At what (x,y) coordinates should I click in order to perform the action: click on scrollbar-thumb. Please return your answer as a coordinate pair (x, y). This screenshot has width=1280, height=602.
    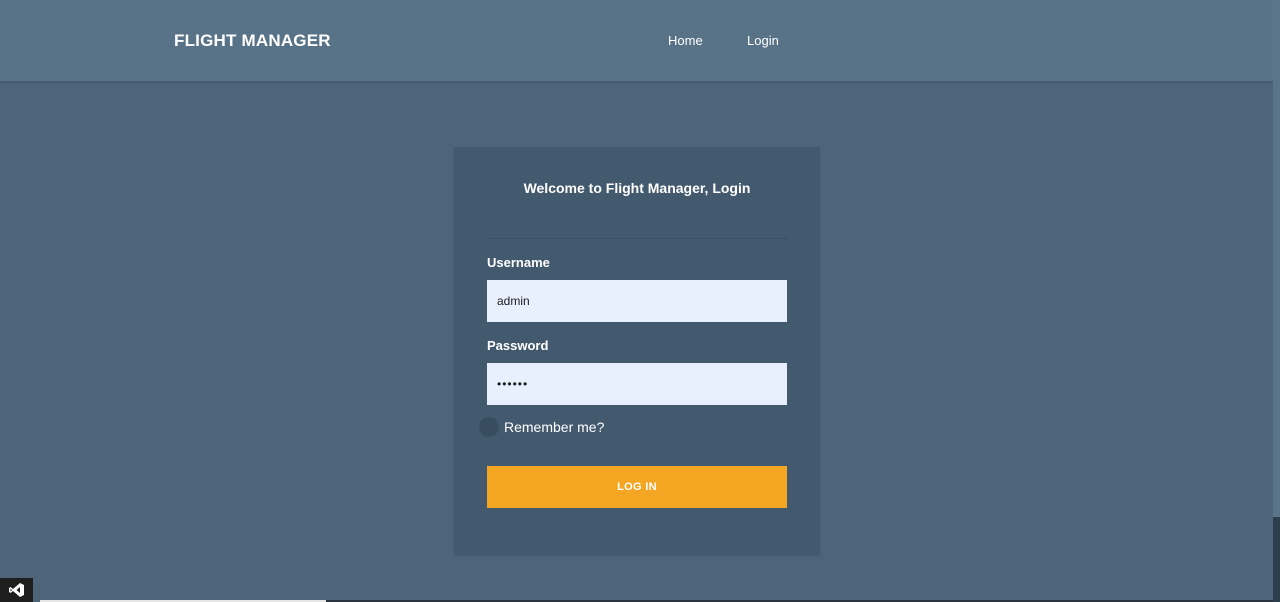
    Looking at the image, I should click on (1276, 559).